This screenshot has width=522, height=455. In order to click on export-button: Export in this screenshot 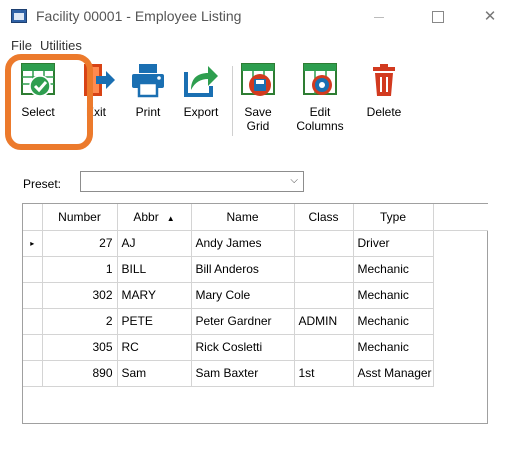, I will do `click(201, 90)`.